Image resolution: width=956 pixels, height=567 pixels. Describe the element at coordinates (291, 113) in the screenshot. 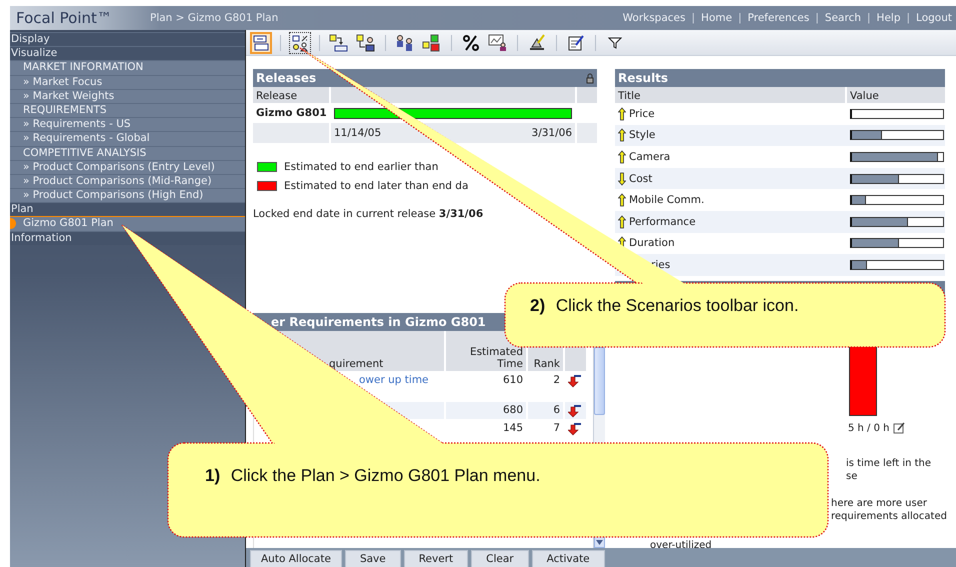

I see `table-cell-text: Gizmo G801` at that location.